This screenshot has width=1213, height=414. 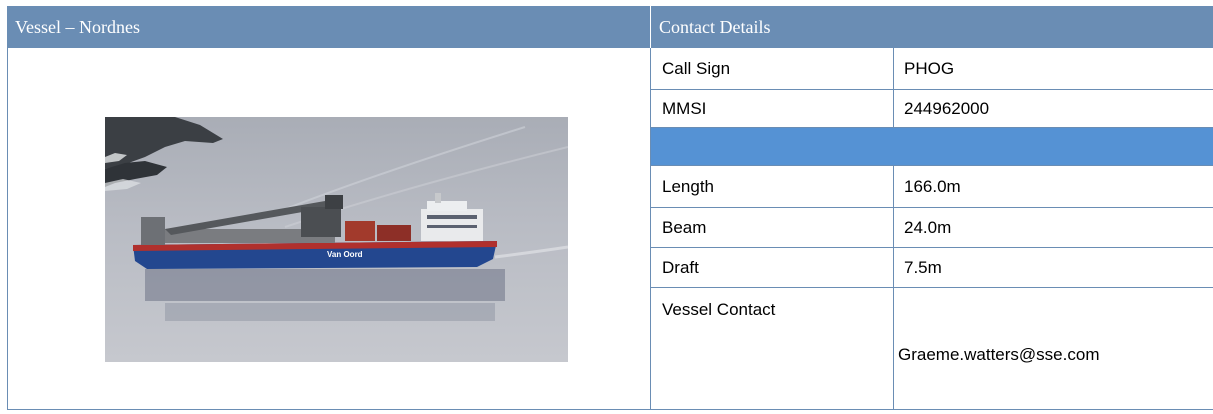 I want to click on call-sign-value: PHOG, so click(x=929, y=68).